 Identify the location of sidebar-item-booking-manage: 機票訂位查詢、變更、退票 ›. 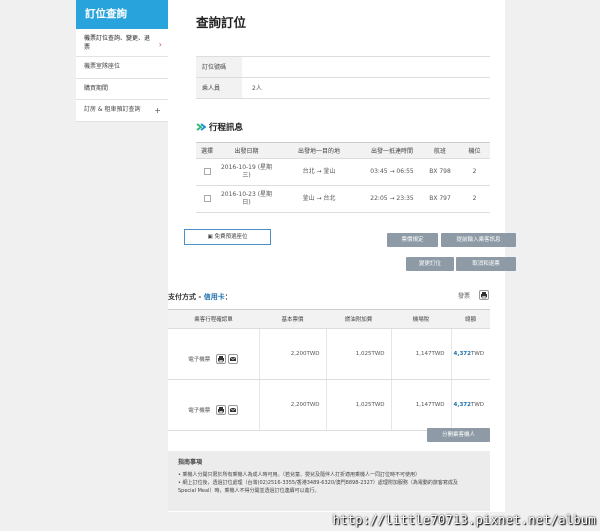
(122, 43).